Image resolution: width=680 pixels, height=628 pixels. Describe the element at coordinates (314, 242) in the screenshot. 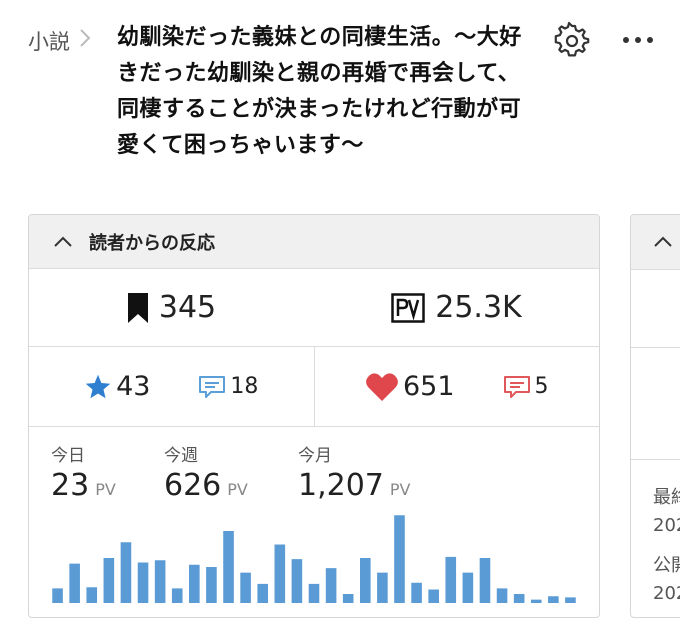

I see `reactions-card-header: 読者からの反応` at that location.